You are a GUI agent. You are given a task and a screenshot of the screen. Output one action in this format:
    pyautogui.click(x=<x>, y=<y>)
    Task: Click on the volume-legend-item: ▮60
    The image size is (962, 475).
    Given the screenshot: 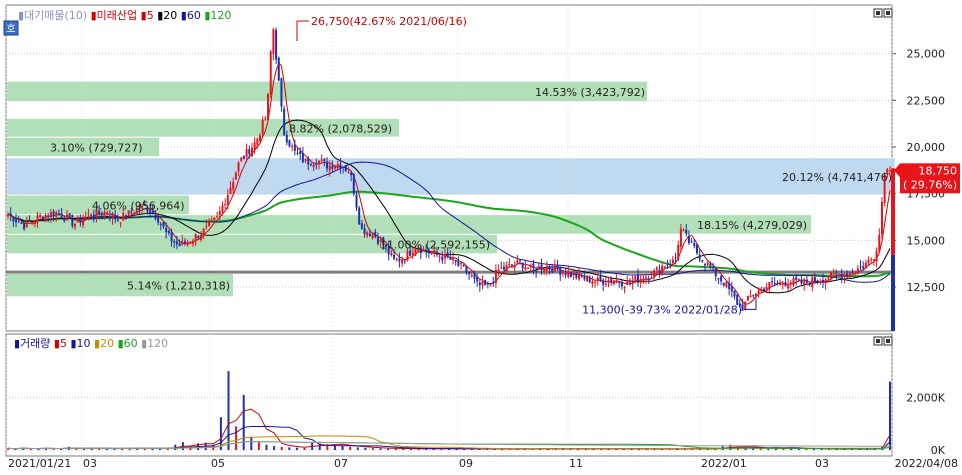 What is the action you would take?
    pyautogui.click(x=130, y=343)
    